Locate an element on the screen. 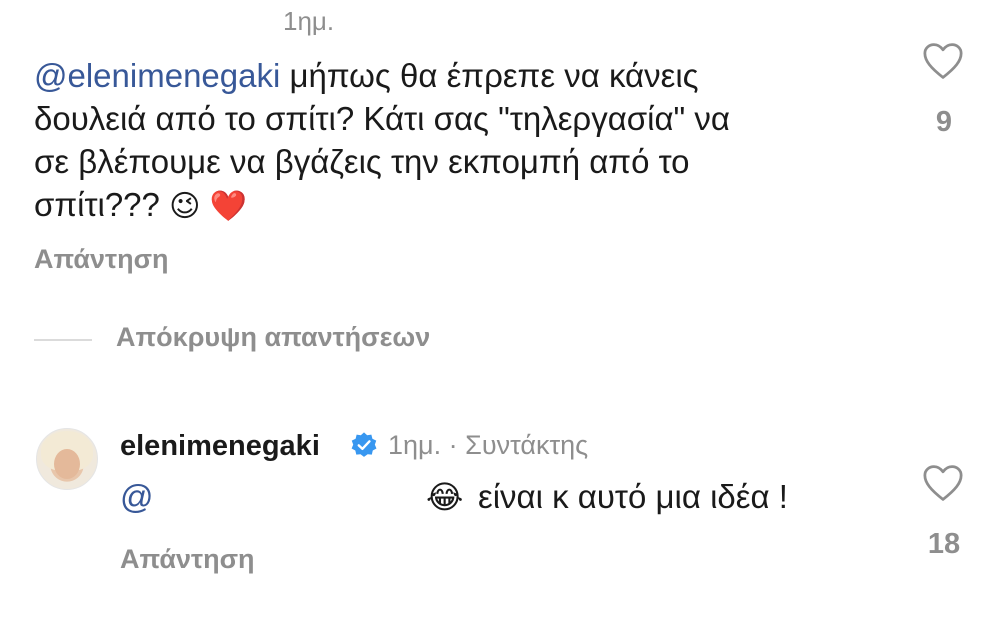 This screenshot has height=638, width=999. avatar-face is located at coordinates (67, 464).